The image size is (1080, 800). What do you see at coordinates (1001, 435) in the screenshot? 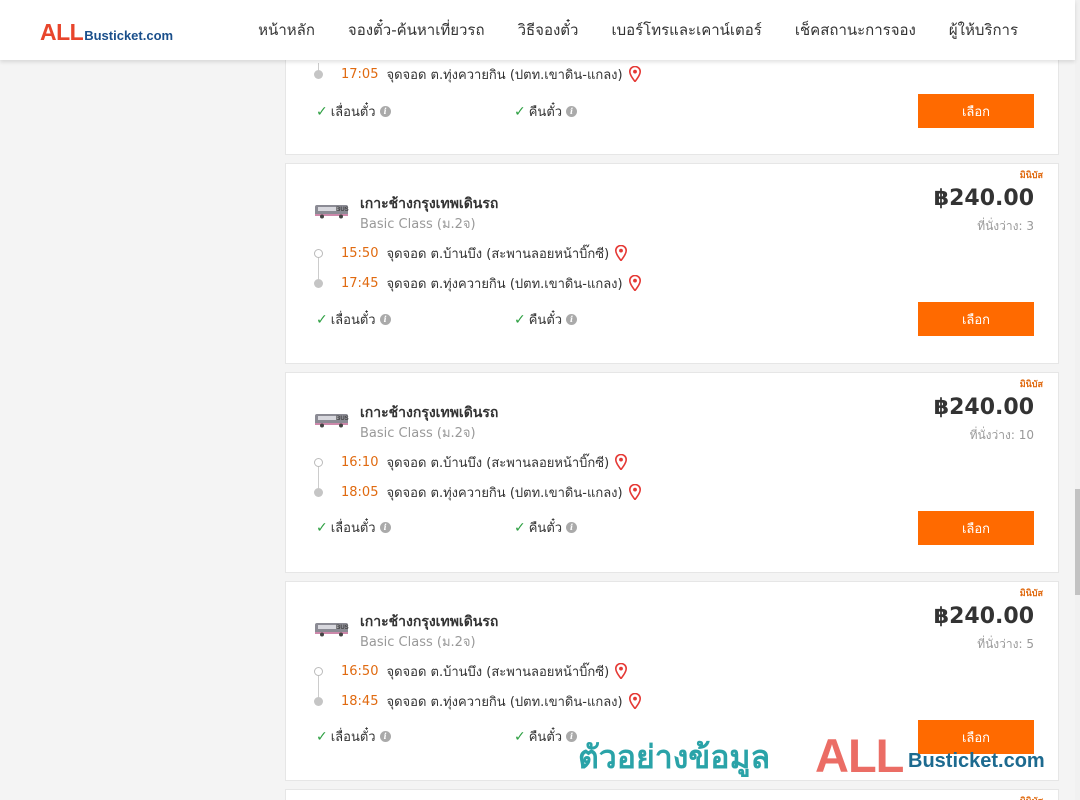
I see `seats-available: ที่นั่งว่าง: 10` at bounding box center [1001, 435].